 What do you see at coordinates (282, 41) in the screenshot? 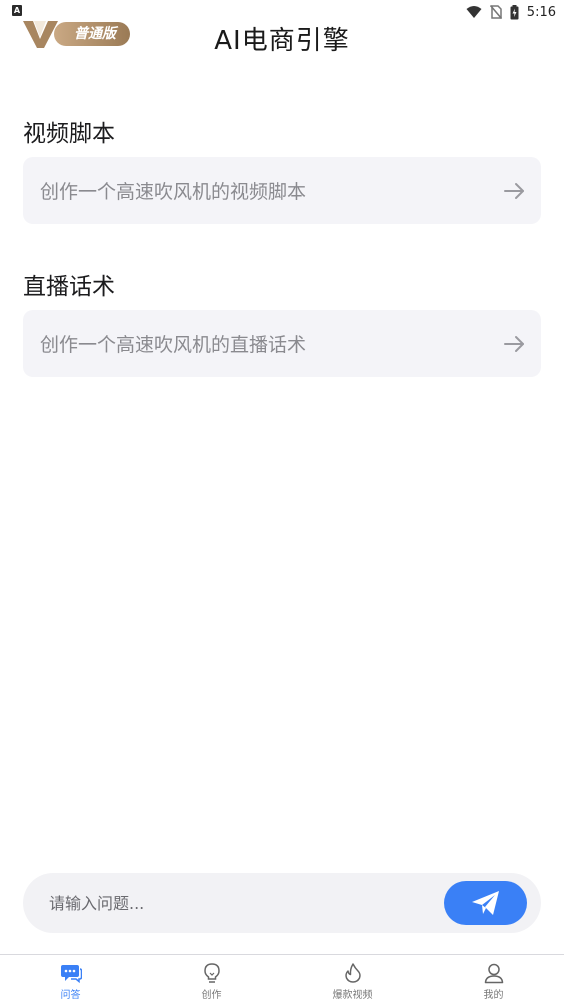
I see `page-title: AI电商引擎` at bounding box center [282, 41].